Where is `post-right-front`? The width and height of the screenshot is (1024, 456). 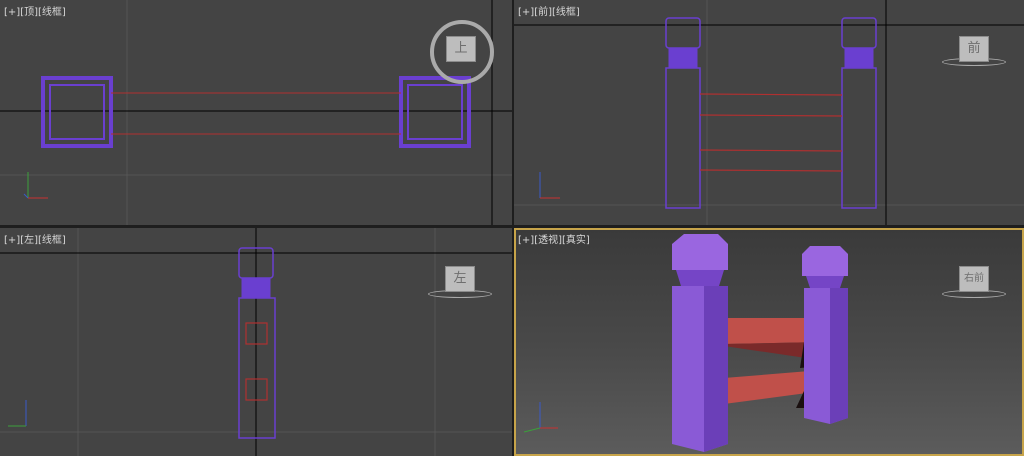
post-right-front is located at coordinates (859, 113).